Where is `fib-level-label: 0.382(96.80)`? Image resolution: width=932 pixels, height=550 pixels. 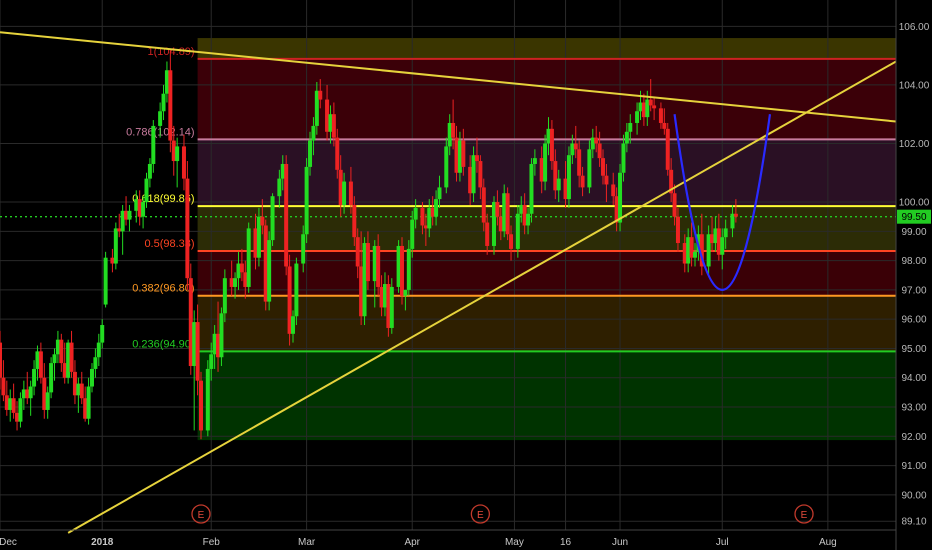
fib-level-label: 0.382(96.80) is located at coordinates (163, 289).